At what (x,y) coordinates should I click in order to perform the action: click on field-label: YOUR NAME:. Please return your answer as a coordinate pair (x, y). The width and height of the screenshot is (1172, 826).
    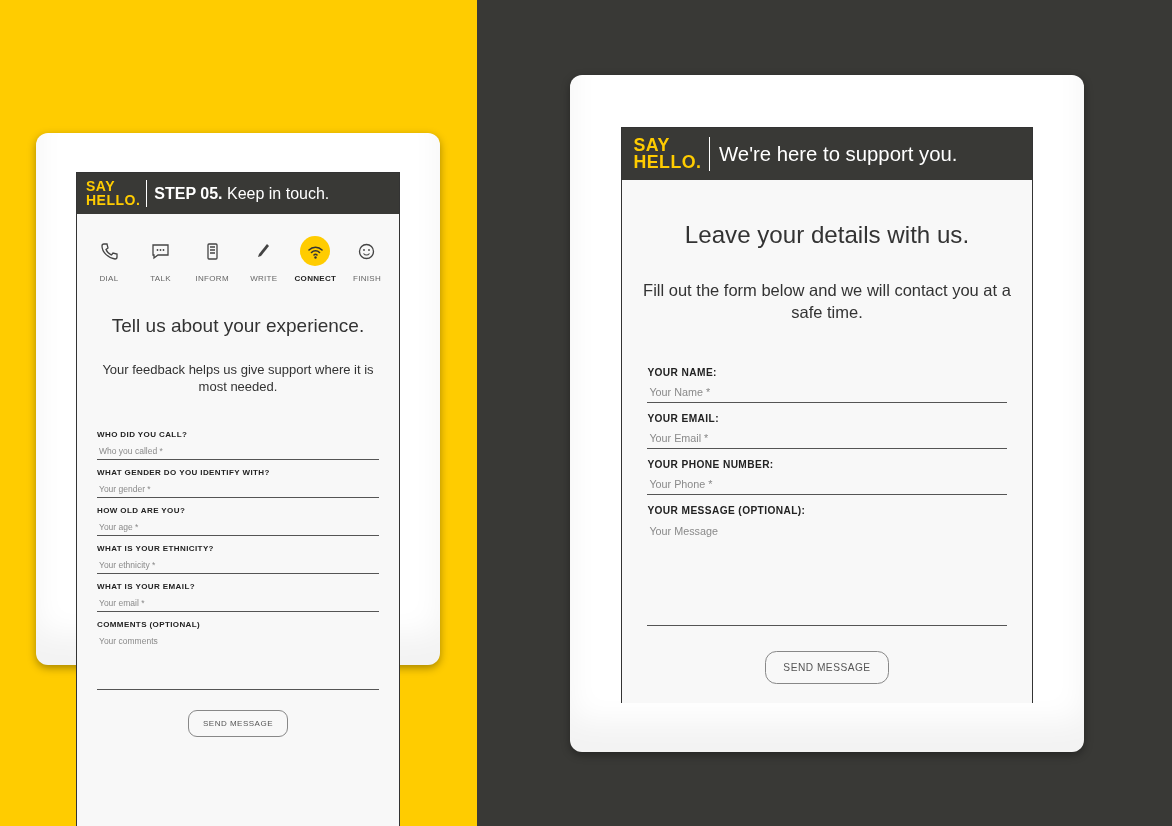
    Looking at the image, I should click on (682, 372).